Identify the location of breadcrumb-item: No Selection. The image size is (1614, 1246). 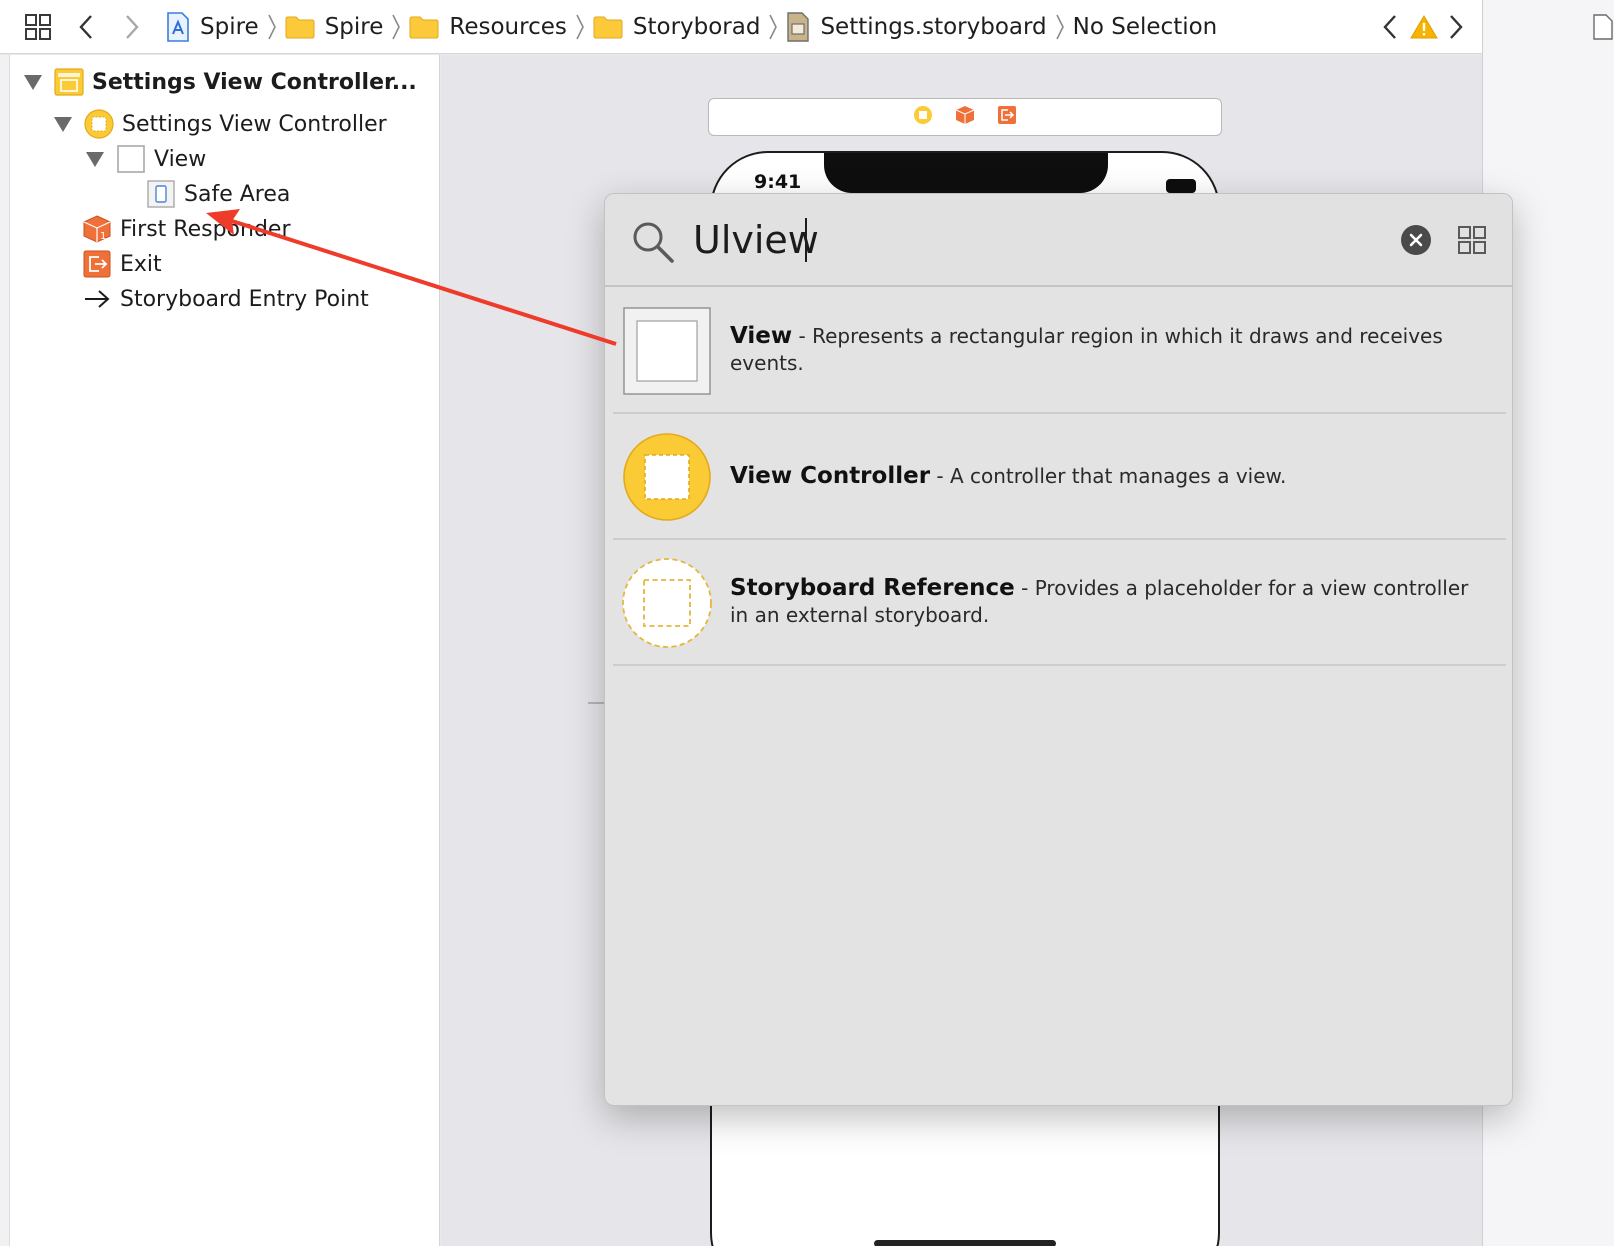
(1145, 27).